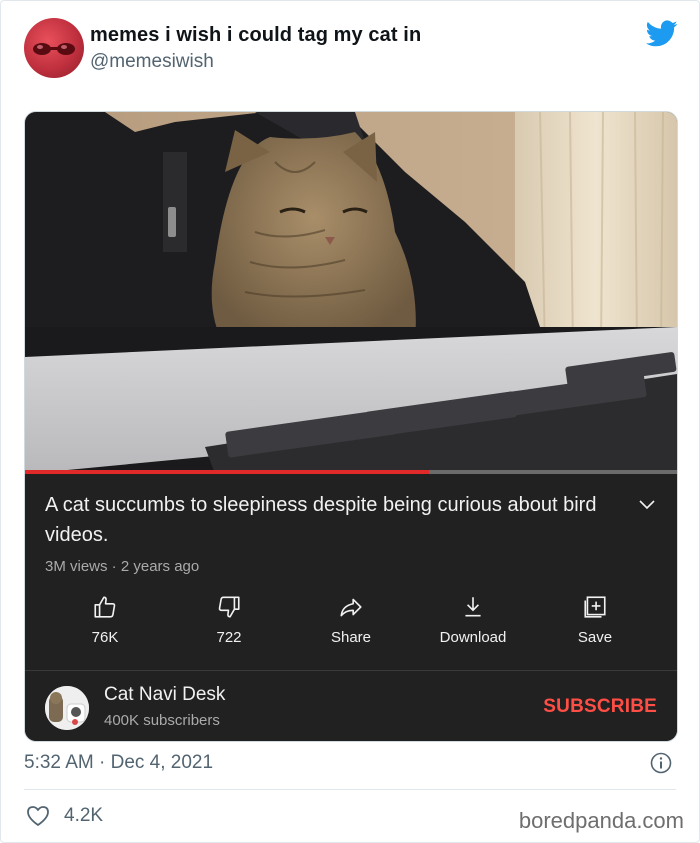  Describe the element at coordinates (473, 624) in the screenshot. I see `download-button: Download` at that location.